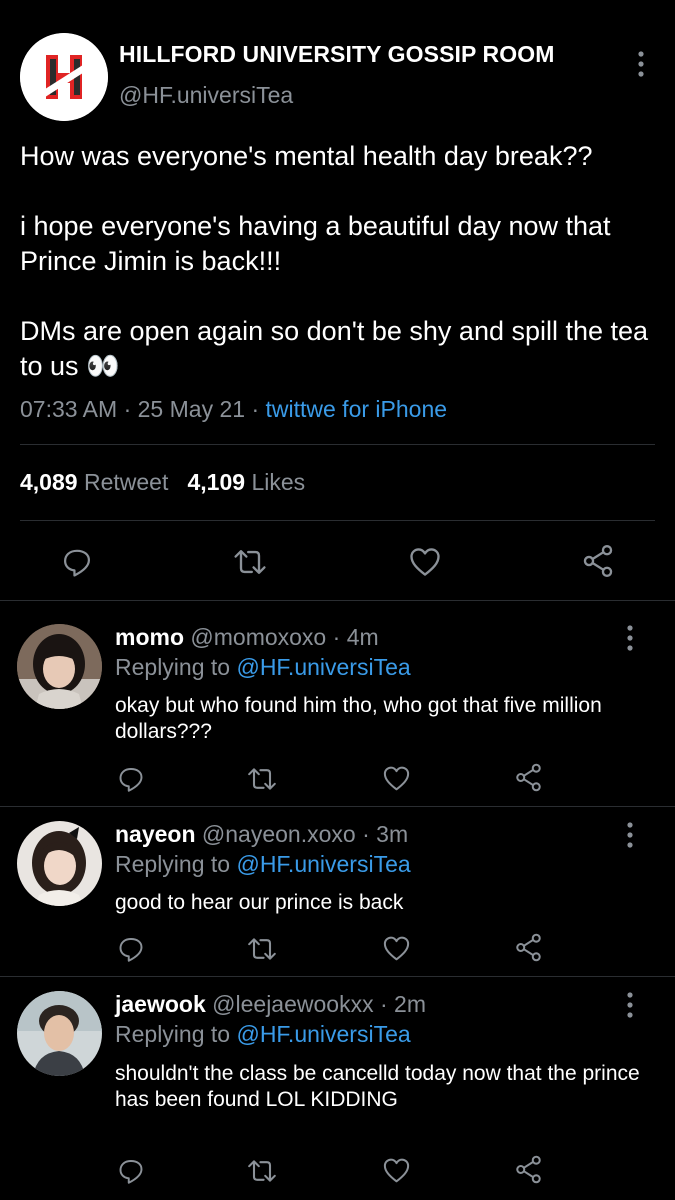  Describe the element at coordinates (206, 95) in the screenshot. I see `account-handle: @HF.universiTea` at that location.